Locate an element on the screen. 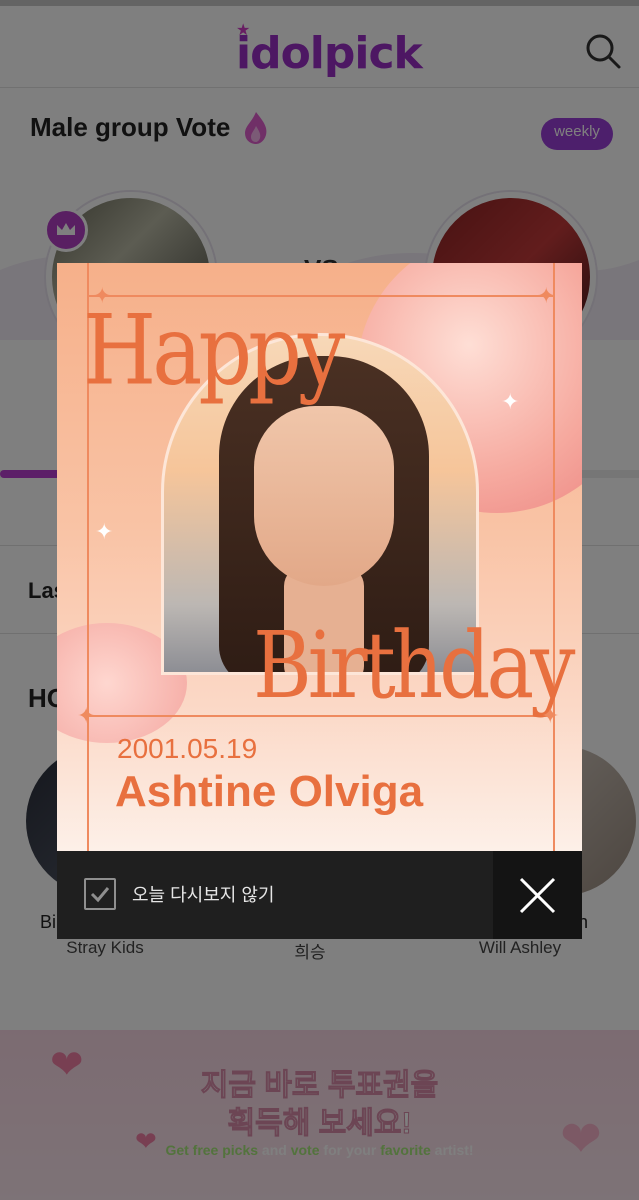 Image resolution: width=639 pixels, height=1200 pixels. photo-face is located at coordinates (324, 496).